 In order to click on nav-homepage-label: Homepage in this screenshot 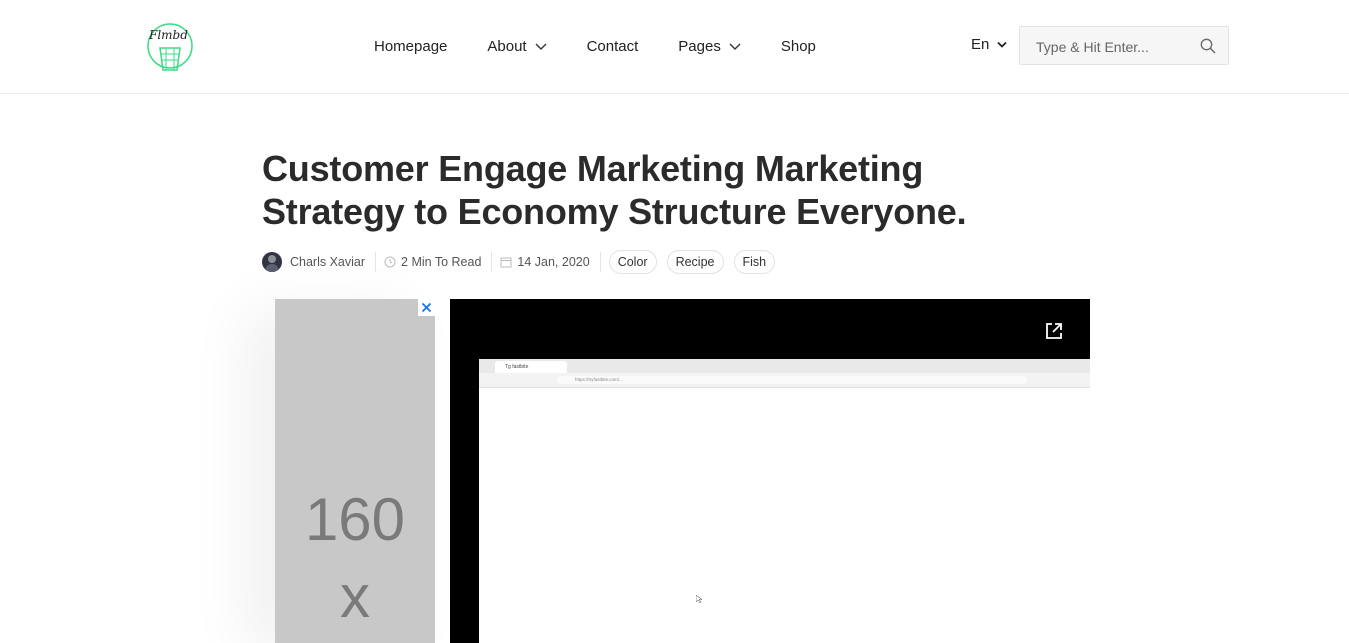, I will do `click(411, 46)`.